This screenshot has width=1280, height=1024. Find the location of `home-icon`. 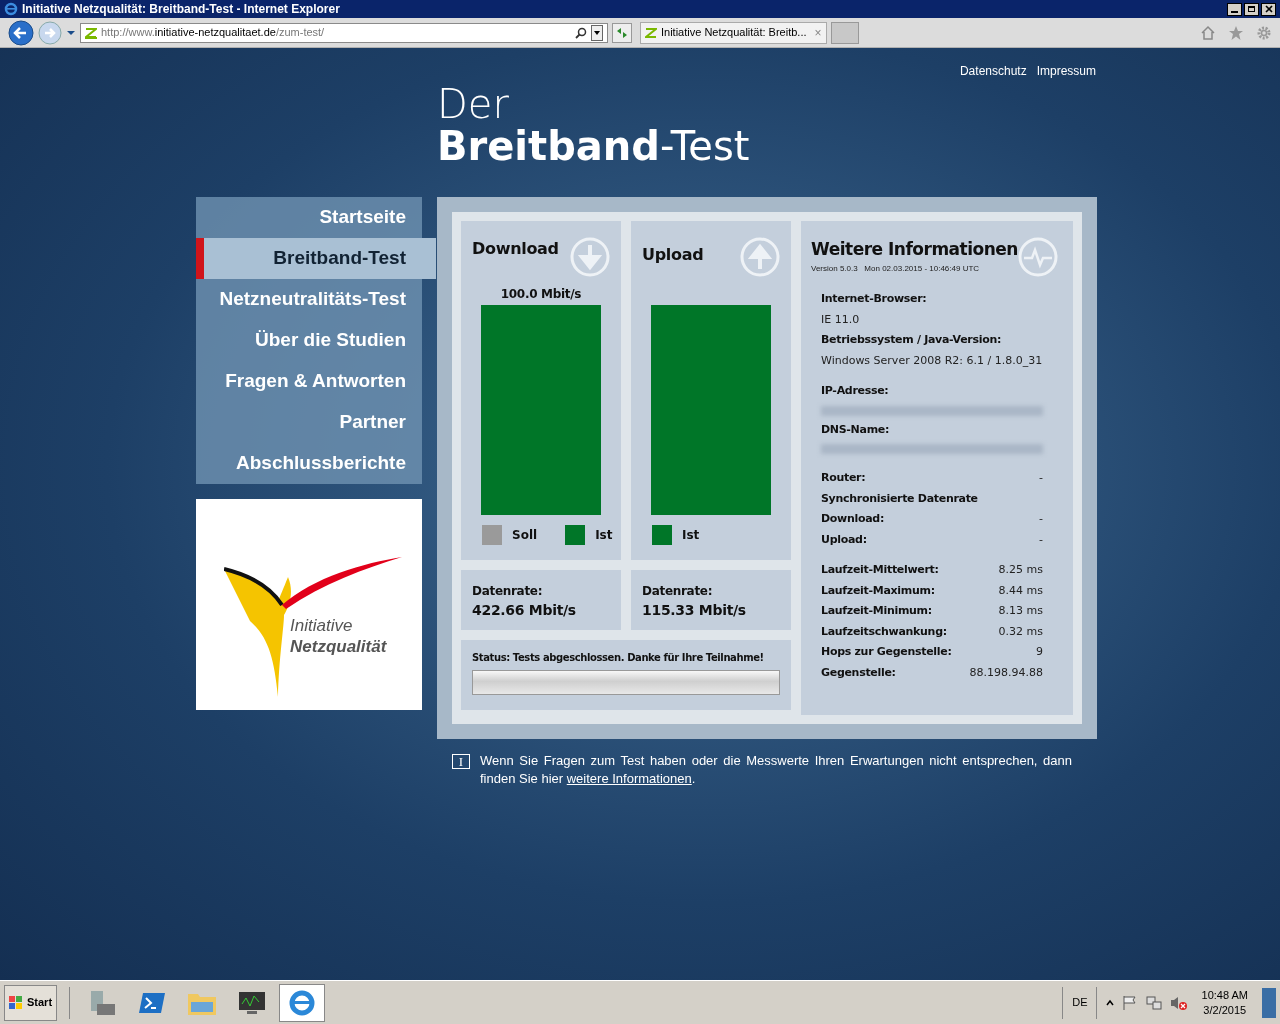

home-icon is located at coordinates (1208, 32).